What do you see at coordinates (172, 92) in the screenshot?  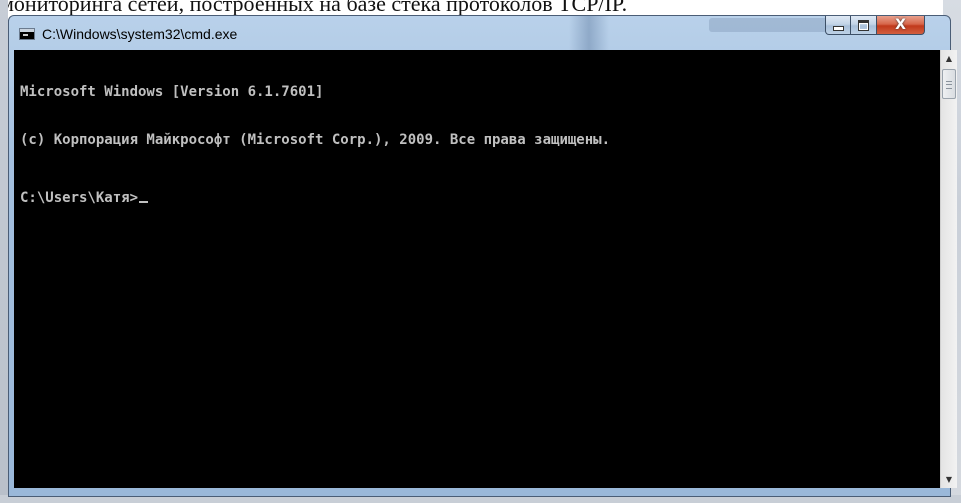 I see `console-line-version: Microsoft Windows [Version 6.1.7601]` at bounding box center [172, 92].